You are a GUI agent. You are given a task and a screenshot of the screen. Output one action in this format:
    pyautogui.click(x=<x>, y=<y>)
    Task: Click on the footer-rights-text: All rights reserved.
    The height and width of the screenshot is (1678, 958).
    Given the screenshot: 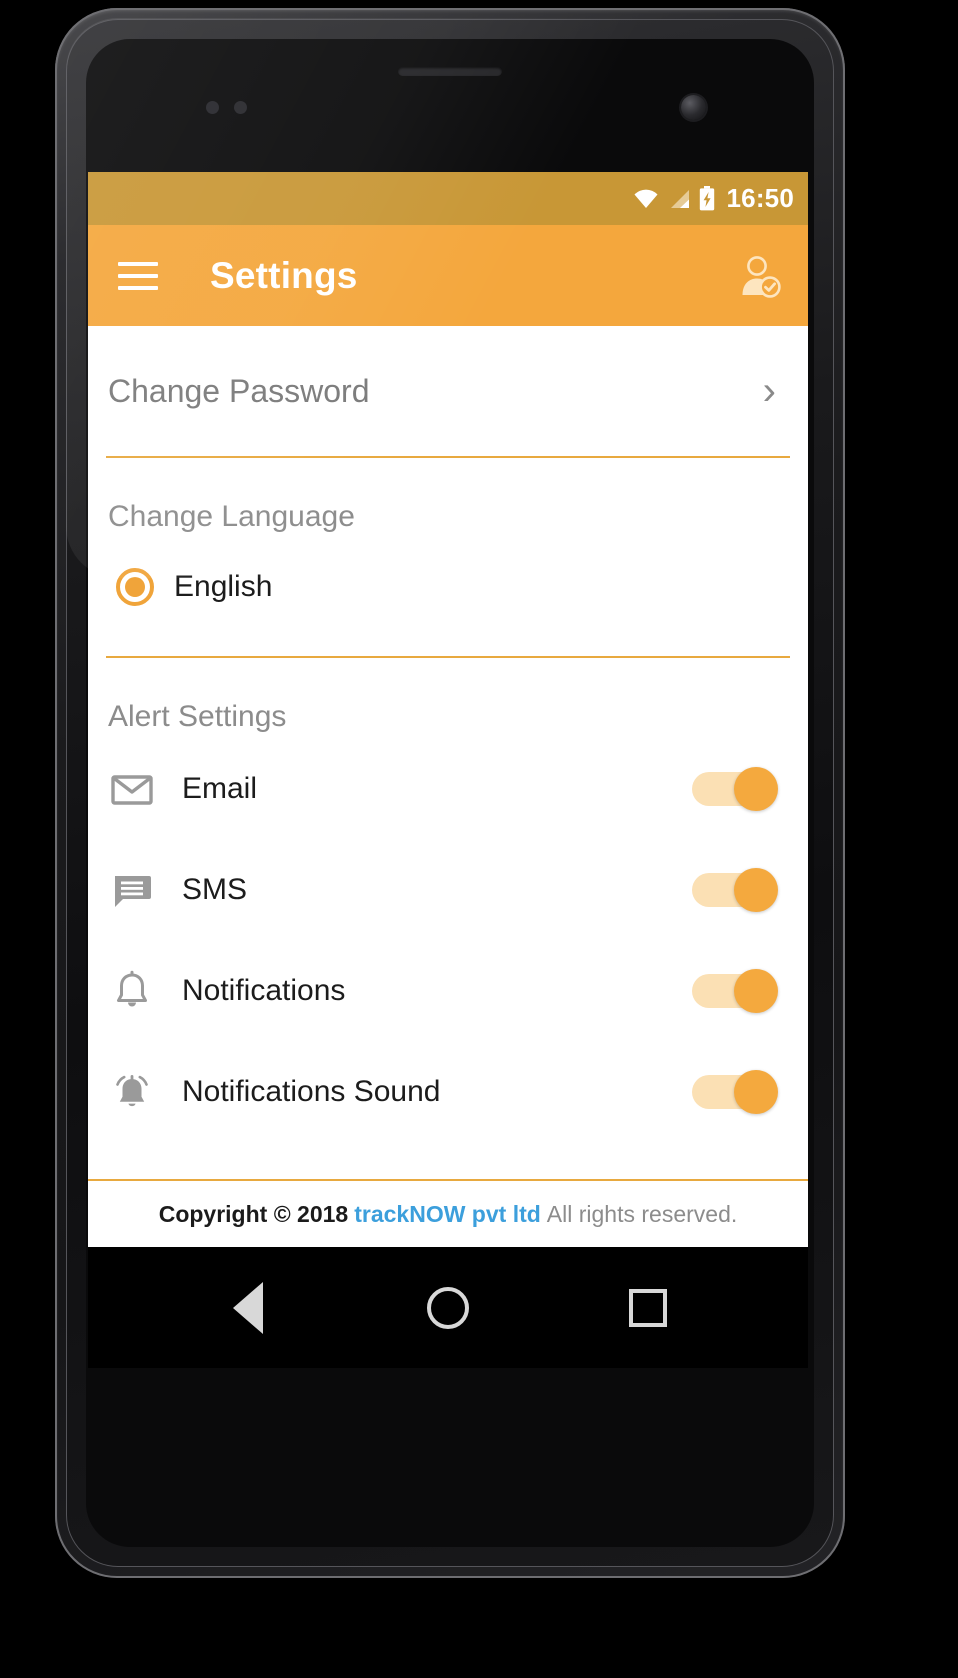 What is the action you would take?
    pyautogui.click(x=642, y=1213)
    